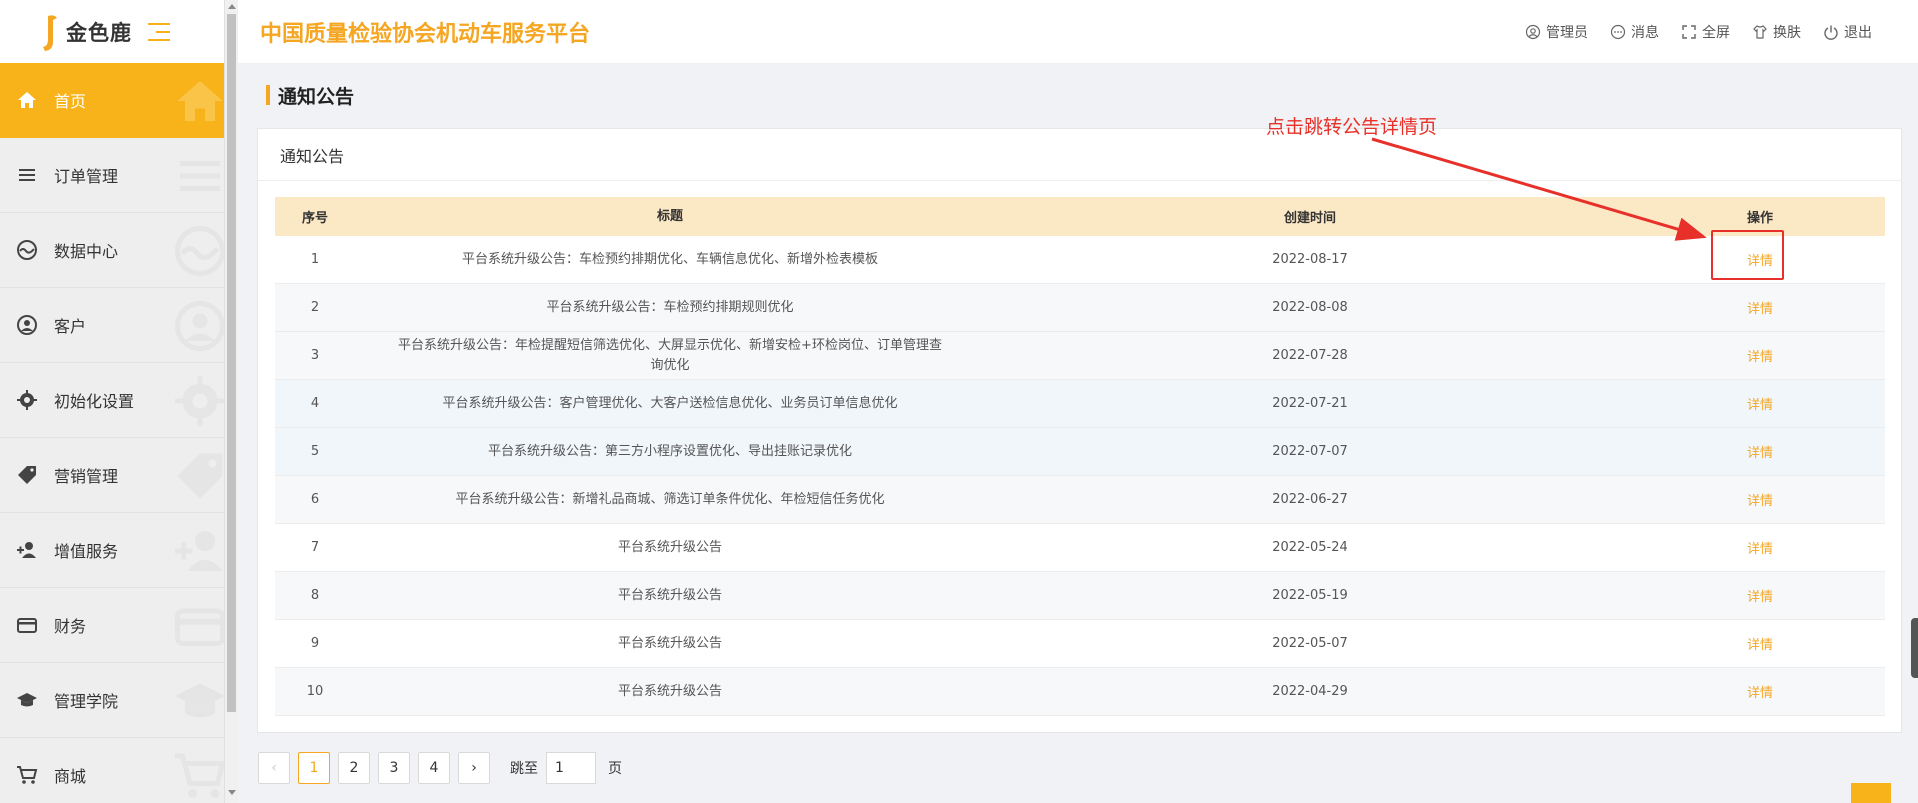 Image resolution: width=1918 pixels, height=803 pixels. What do you see at coordinates (112, 100) in the screenshot?
I see `sidebar-item-0: 首页` at bounding box center [112, 100].